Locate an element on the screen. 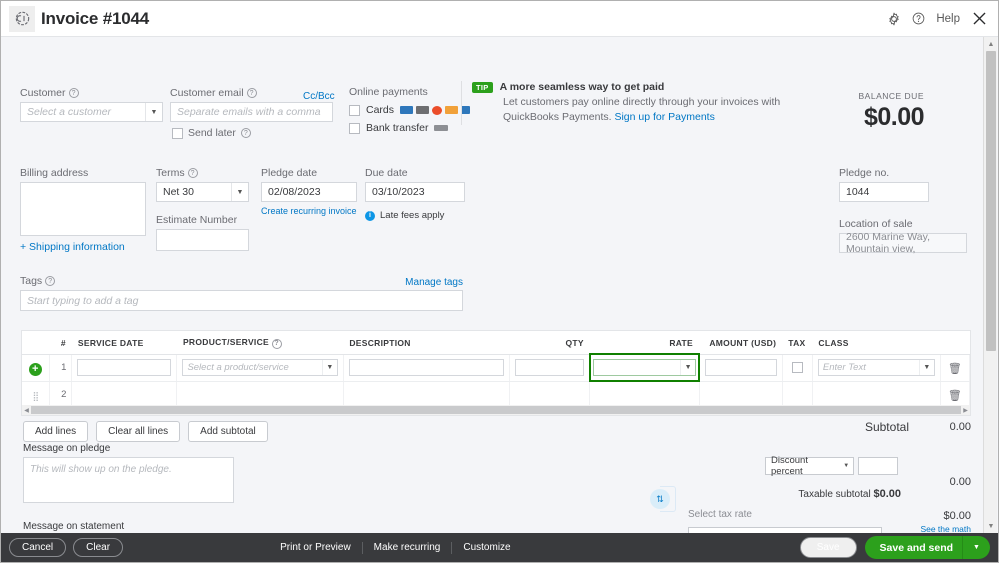 The image size is (999, 563). cards-option-row: Cards is located at coordinates (410, 110).